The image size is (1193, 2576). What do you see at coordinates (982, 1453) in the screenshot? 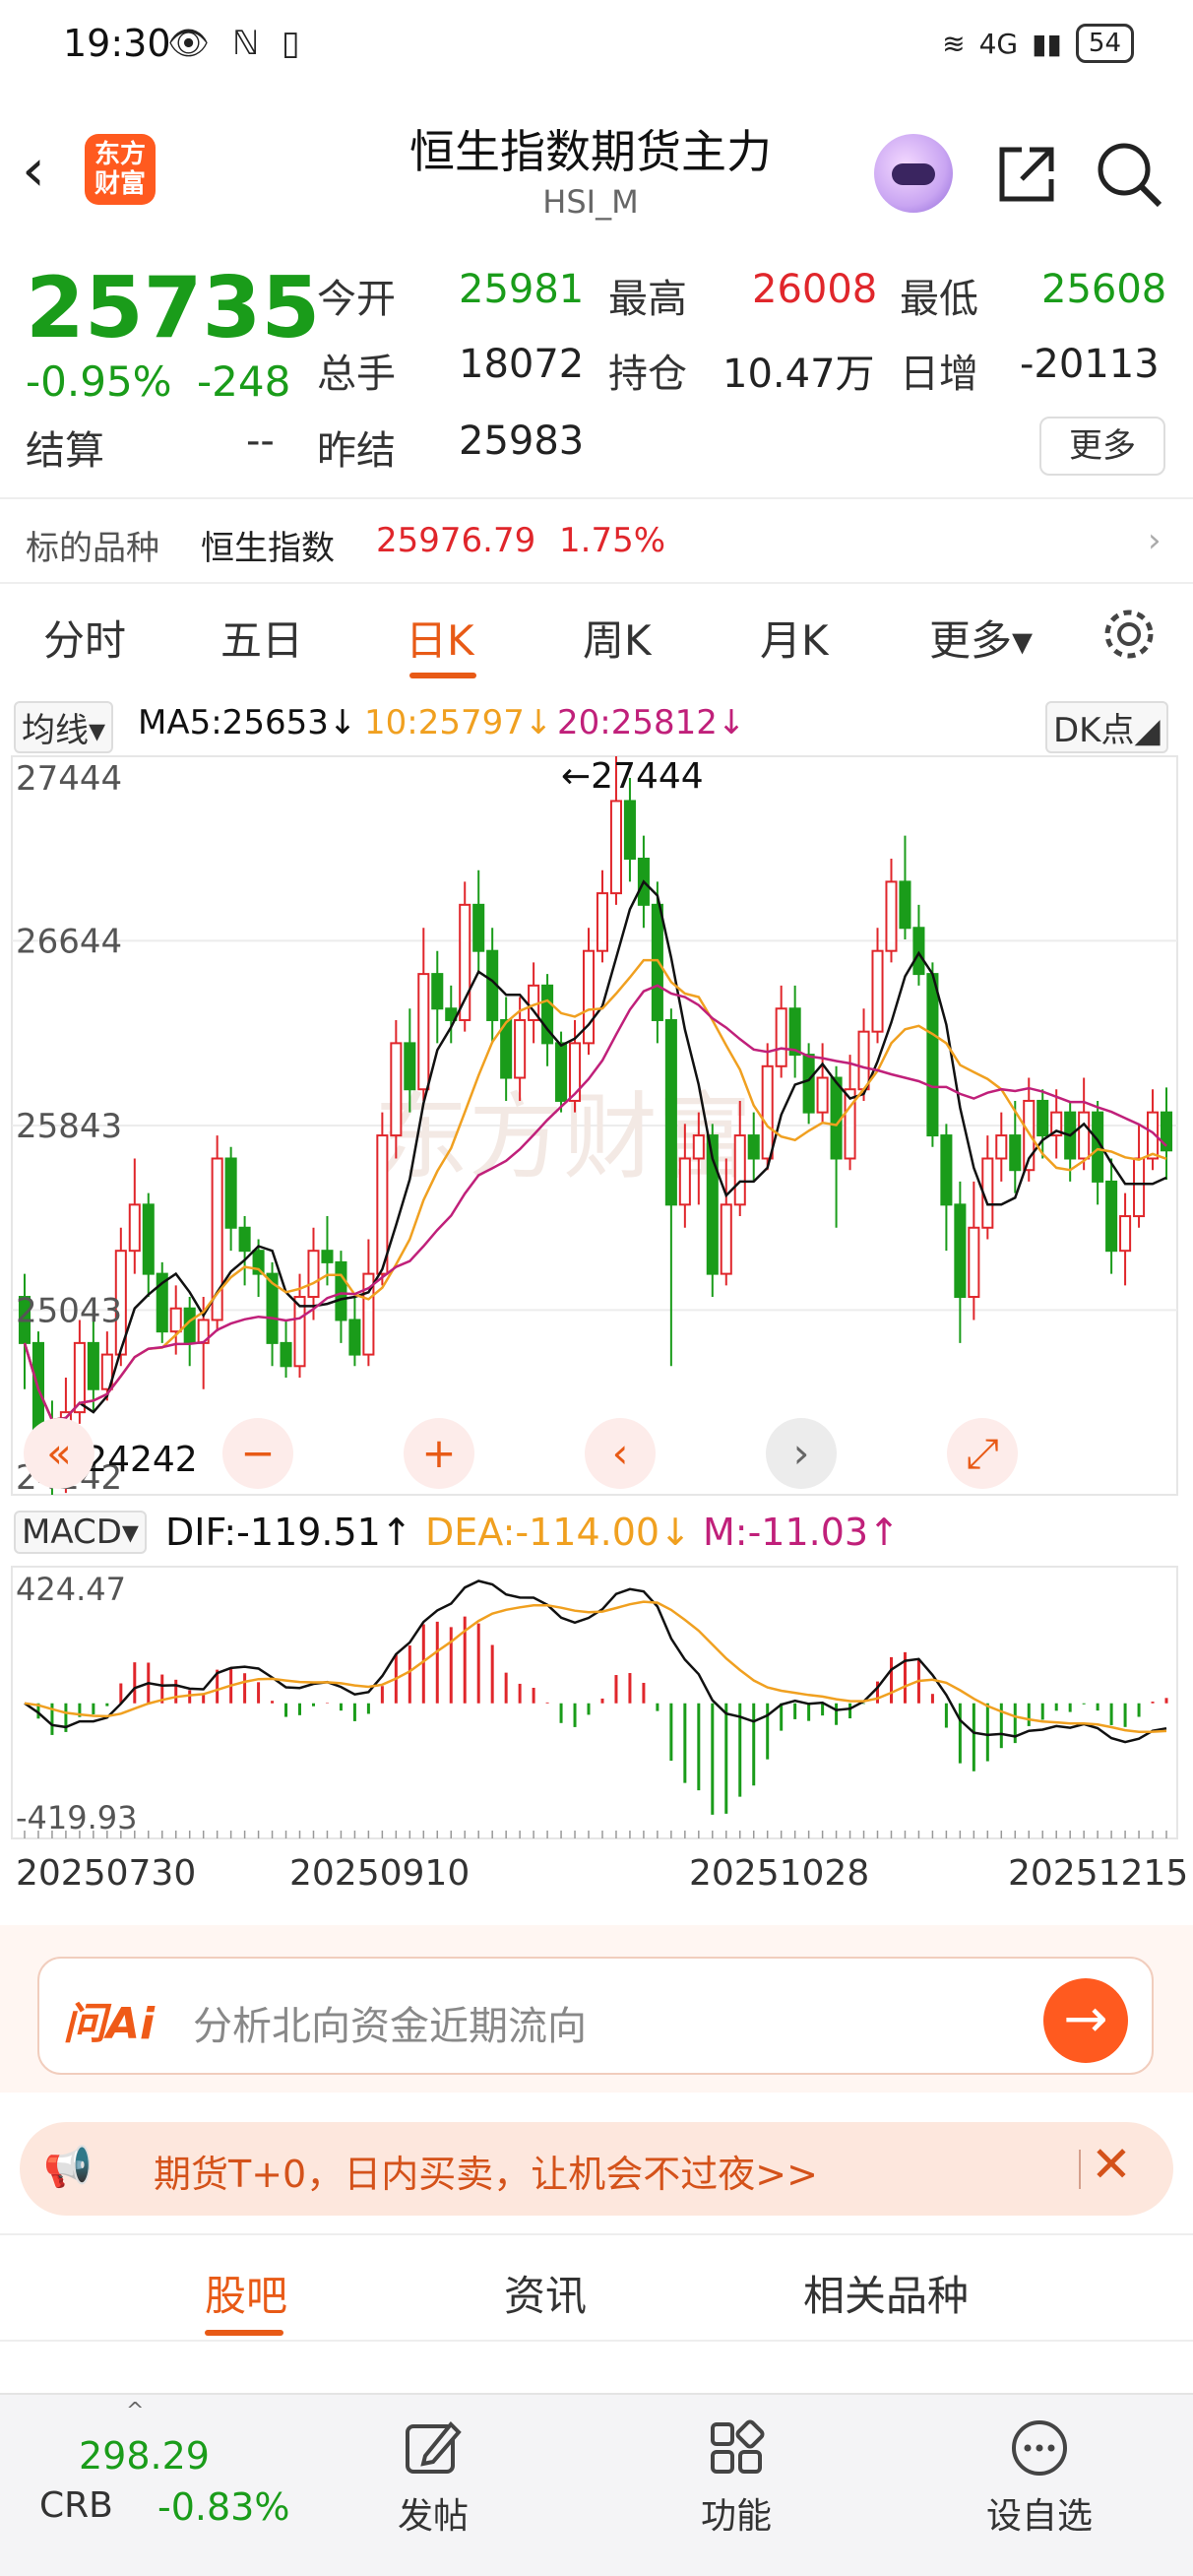
I see `fullscreen-icon: ⤢` at bounding box center [982, 1453].